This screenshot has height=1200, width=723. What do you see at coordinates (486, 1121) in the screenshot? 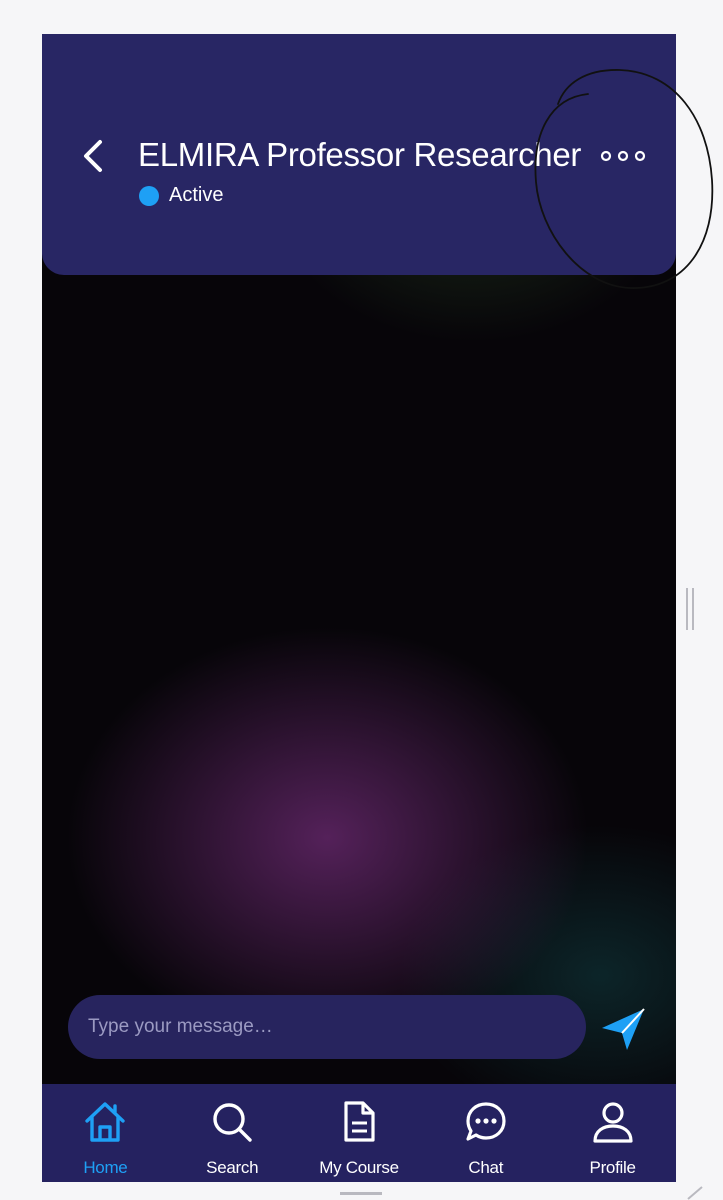
I see `chat-bubble-icon` at bounding box center [486, 1121].